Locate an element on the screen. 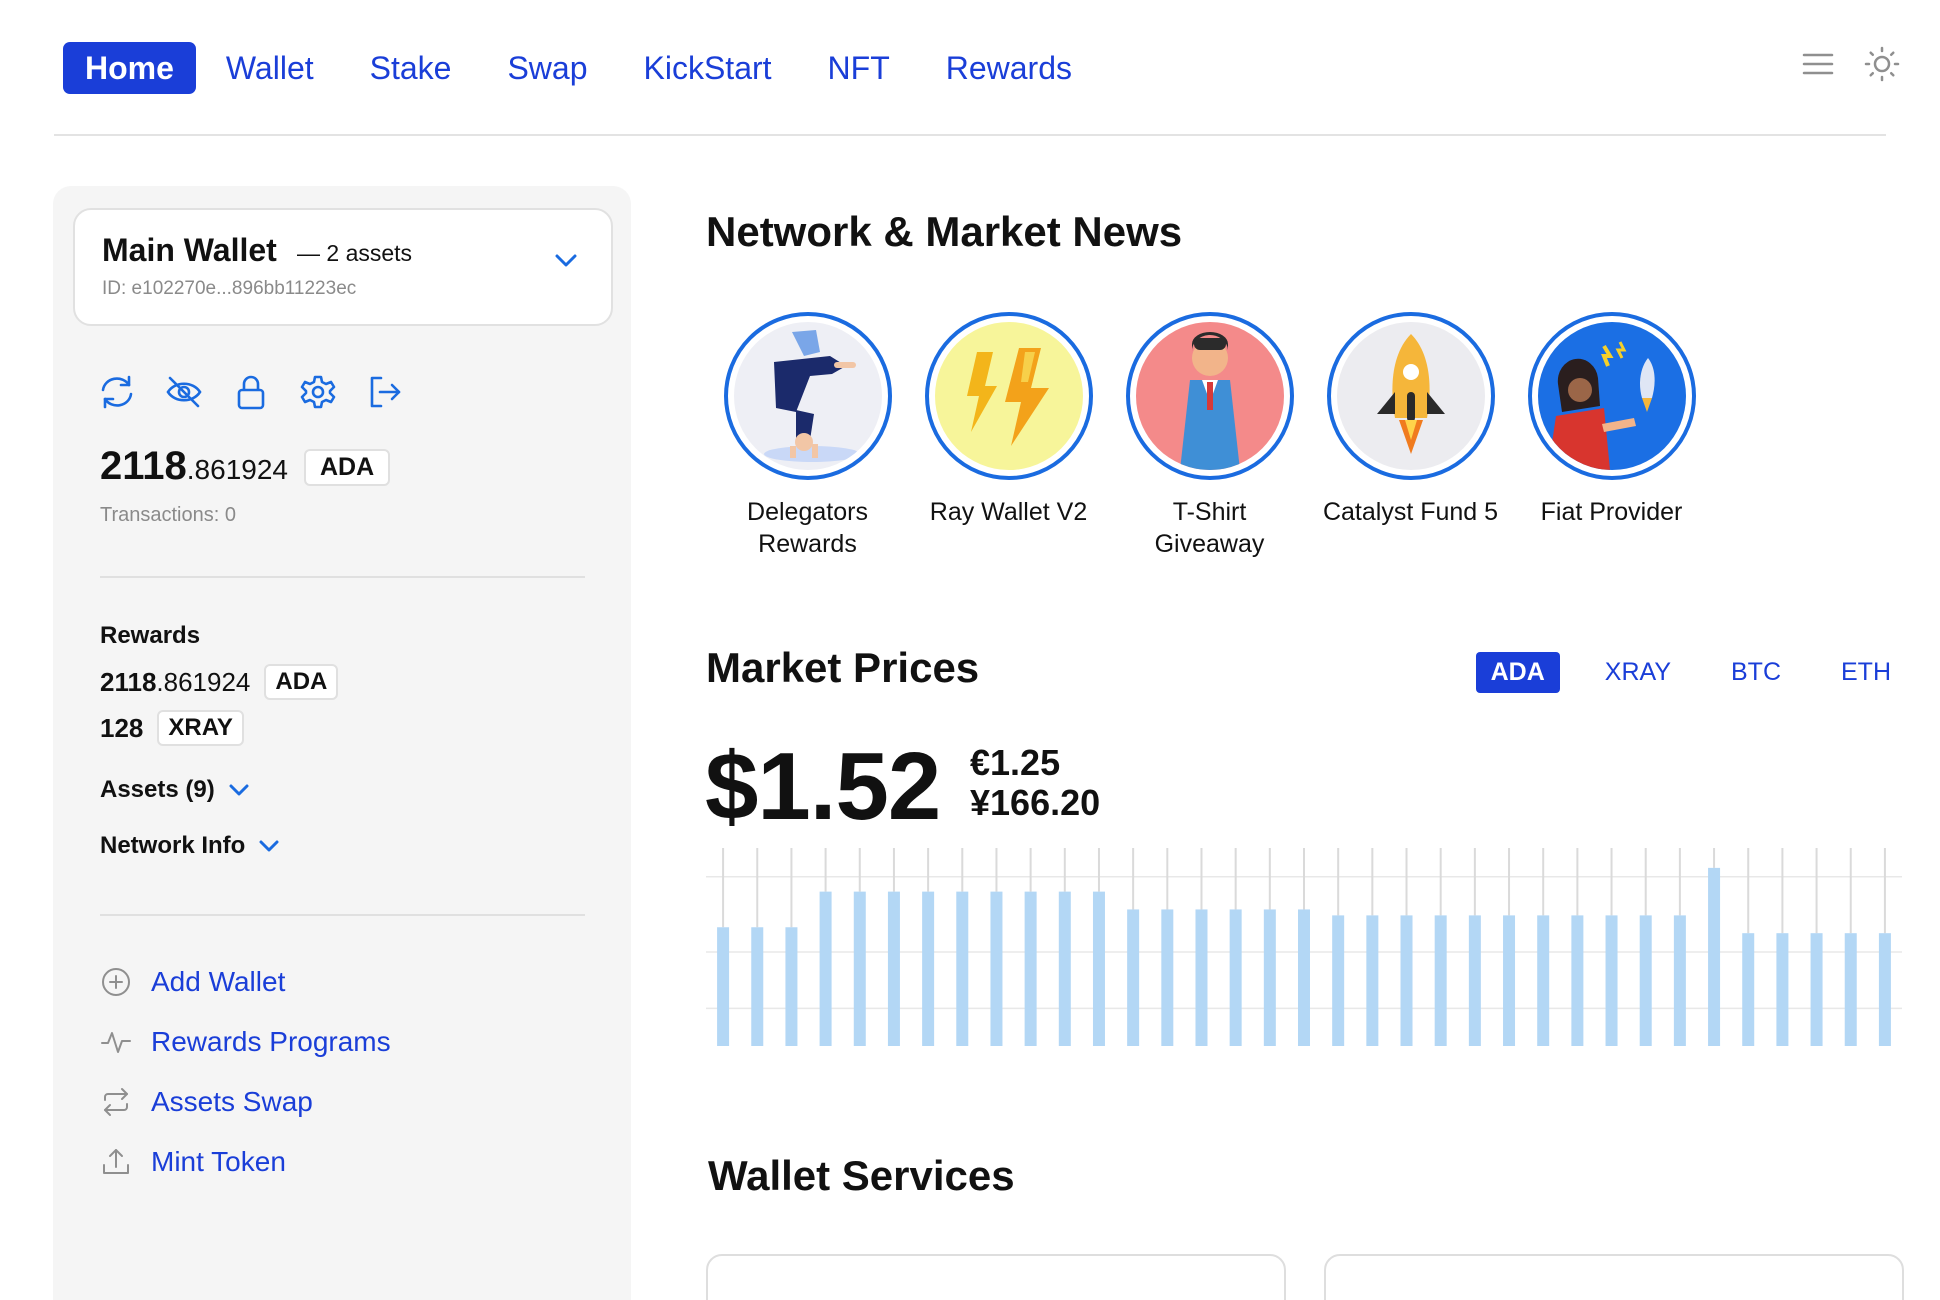  story-tshirt-giveaway: T-Shirt Giveaway is located at coordinates (1209, 436).